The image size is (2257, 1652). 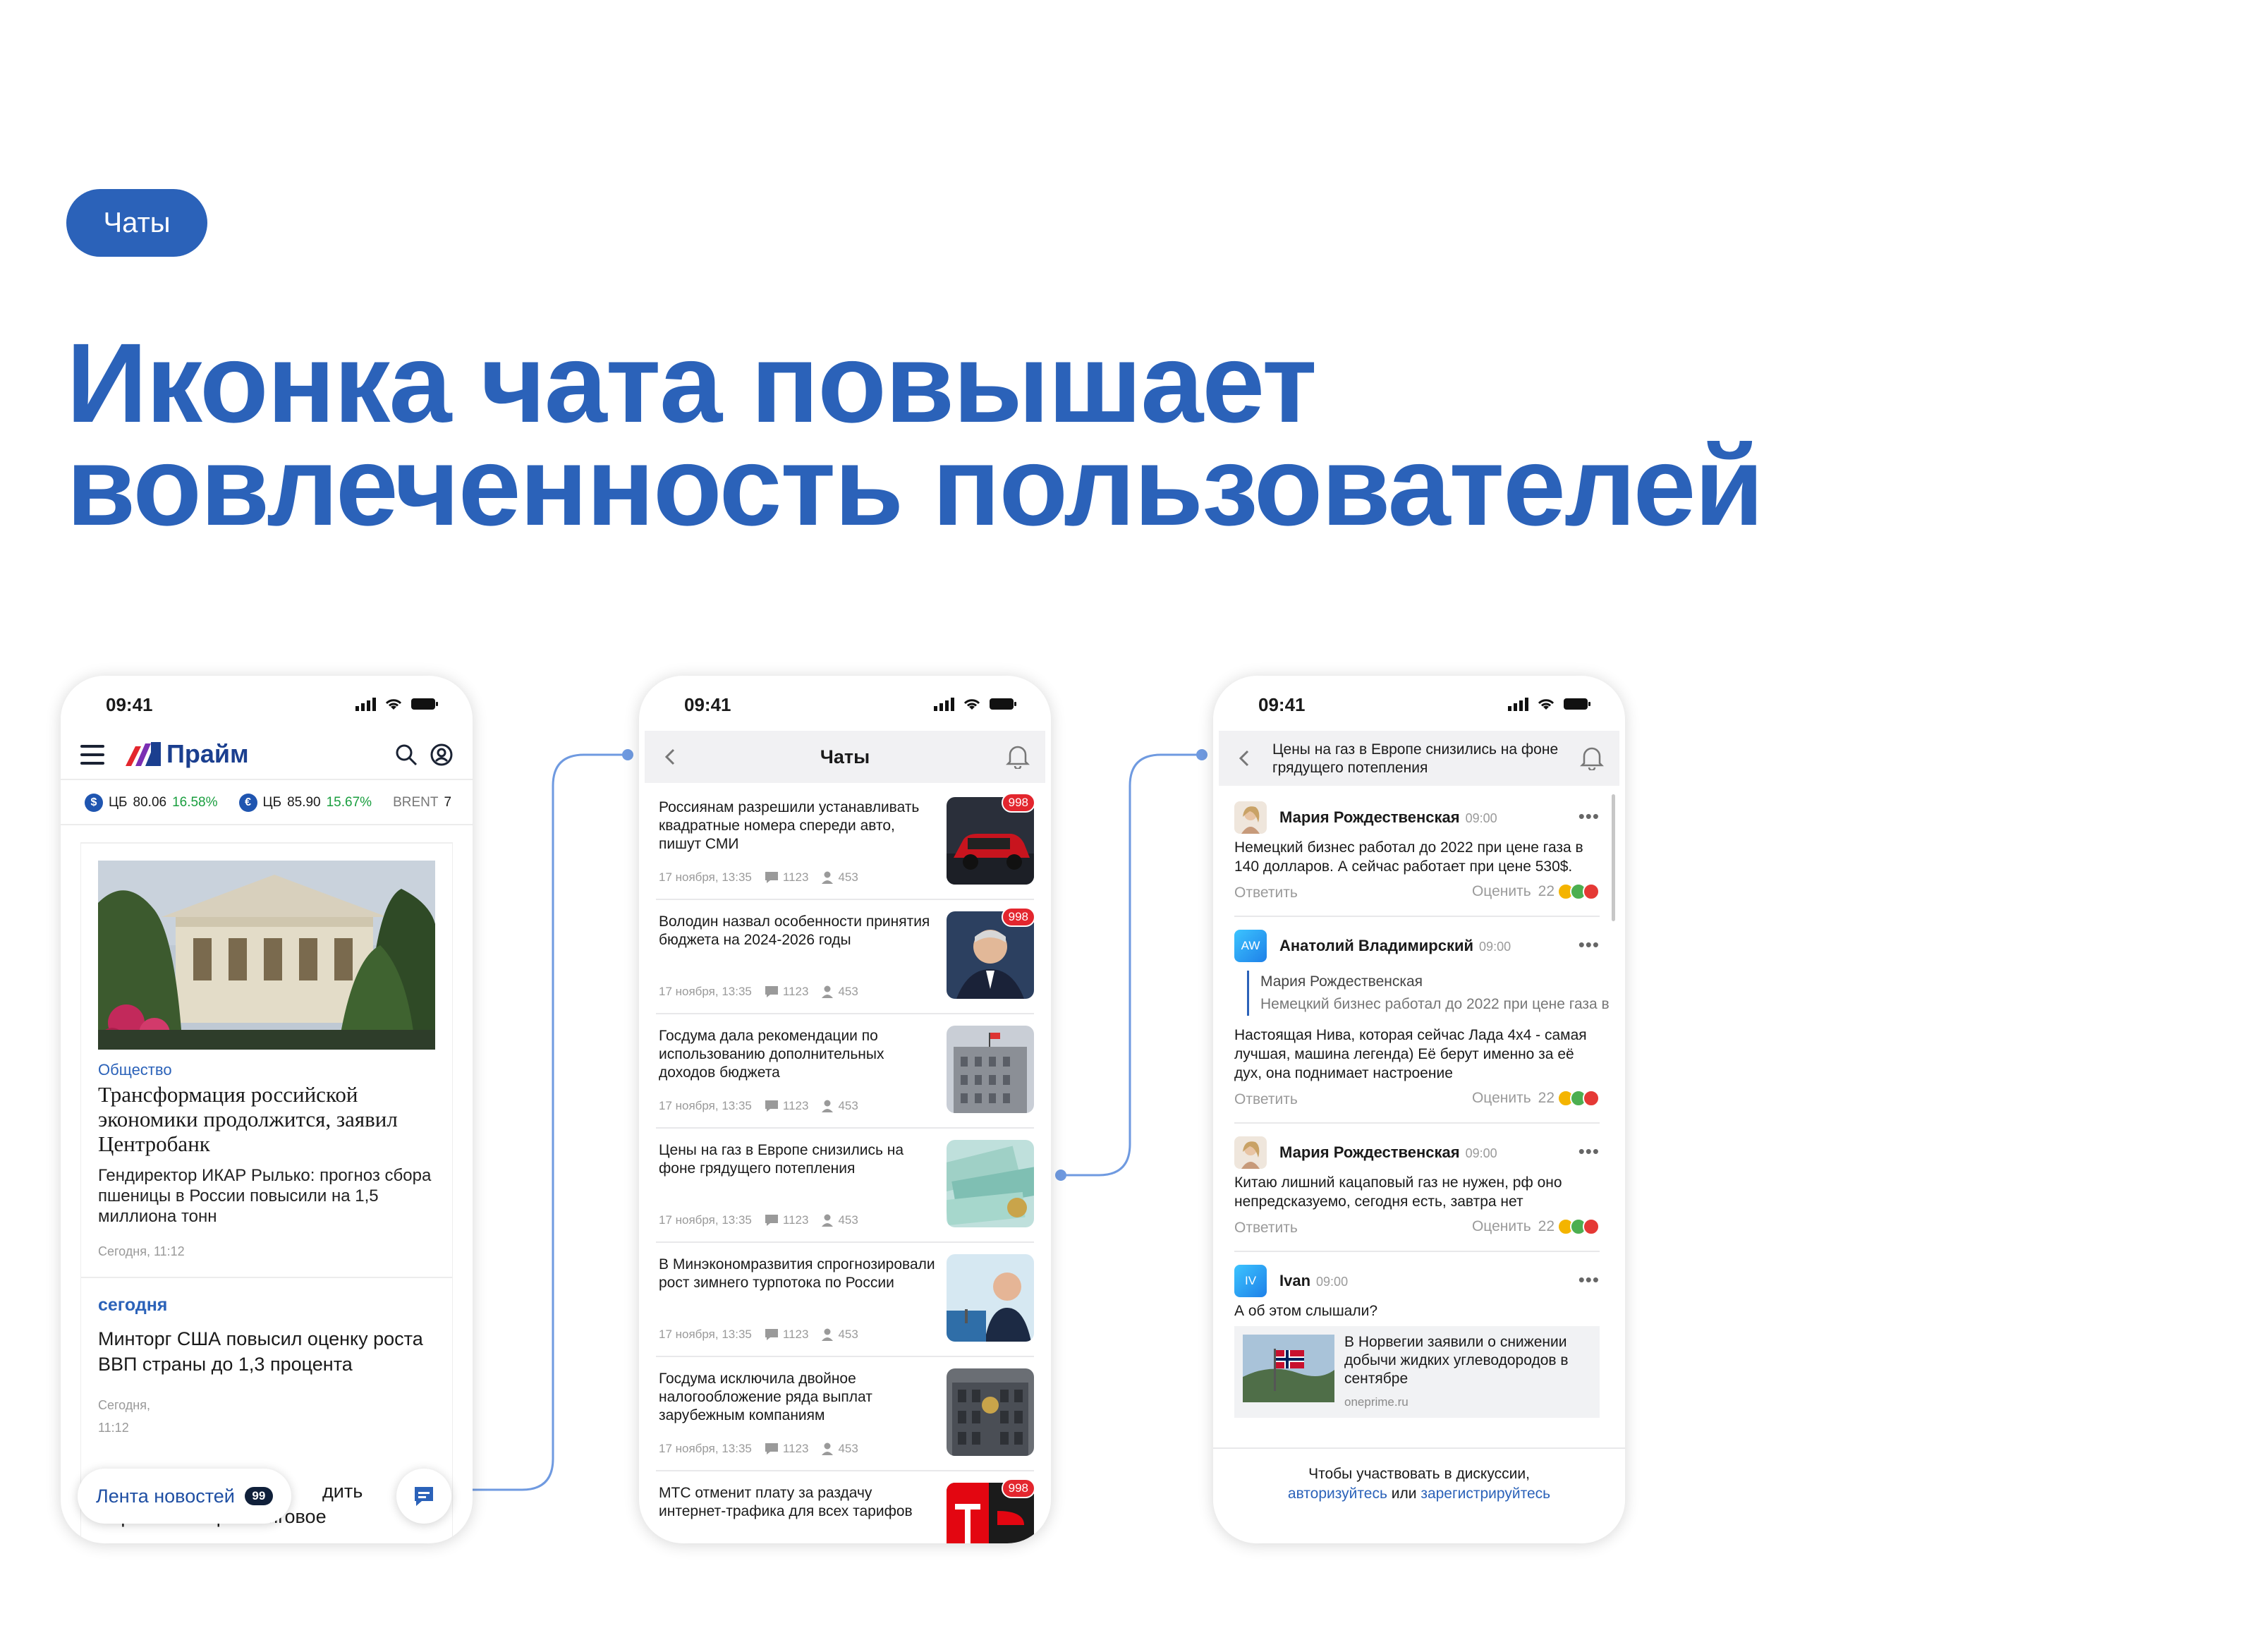 What do you see at coordinates (1395, 946) in the screenshot?
I see `author-name: Анатолий Владимирский 09:00` at bounding box center [1395, 946].